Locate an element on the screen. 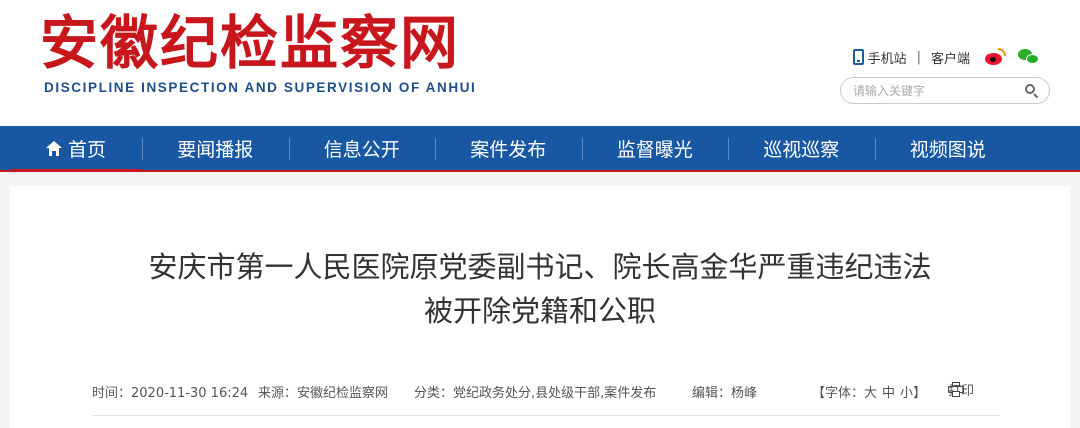 The width and height of the screenshot is (1080, 428). font-size-medium-button: 中 is located at coordinates (888, 391).